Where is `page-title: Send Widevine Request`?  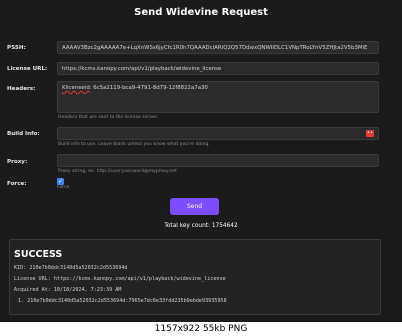 page-title: Send Widevine Request is located at coordinates (201, 12).